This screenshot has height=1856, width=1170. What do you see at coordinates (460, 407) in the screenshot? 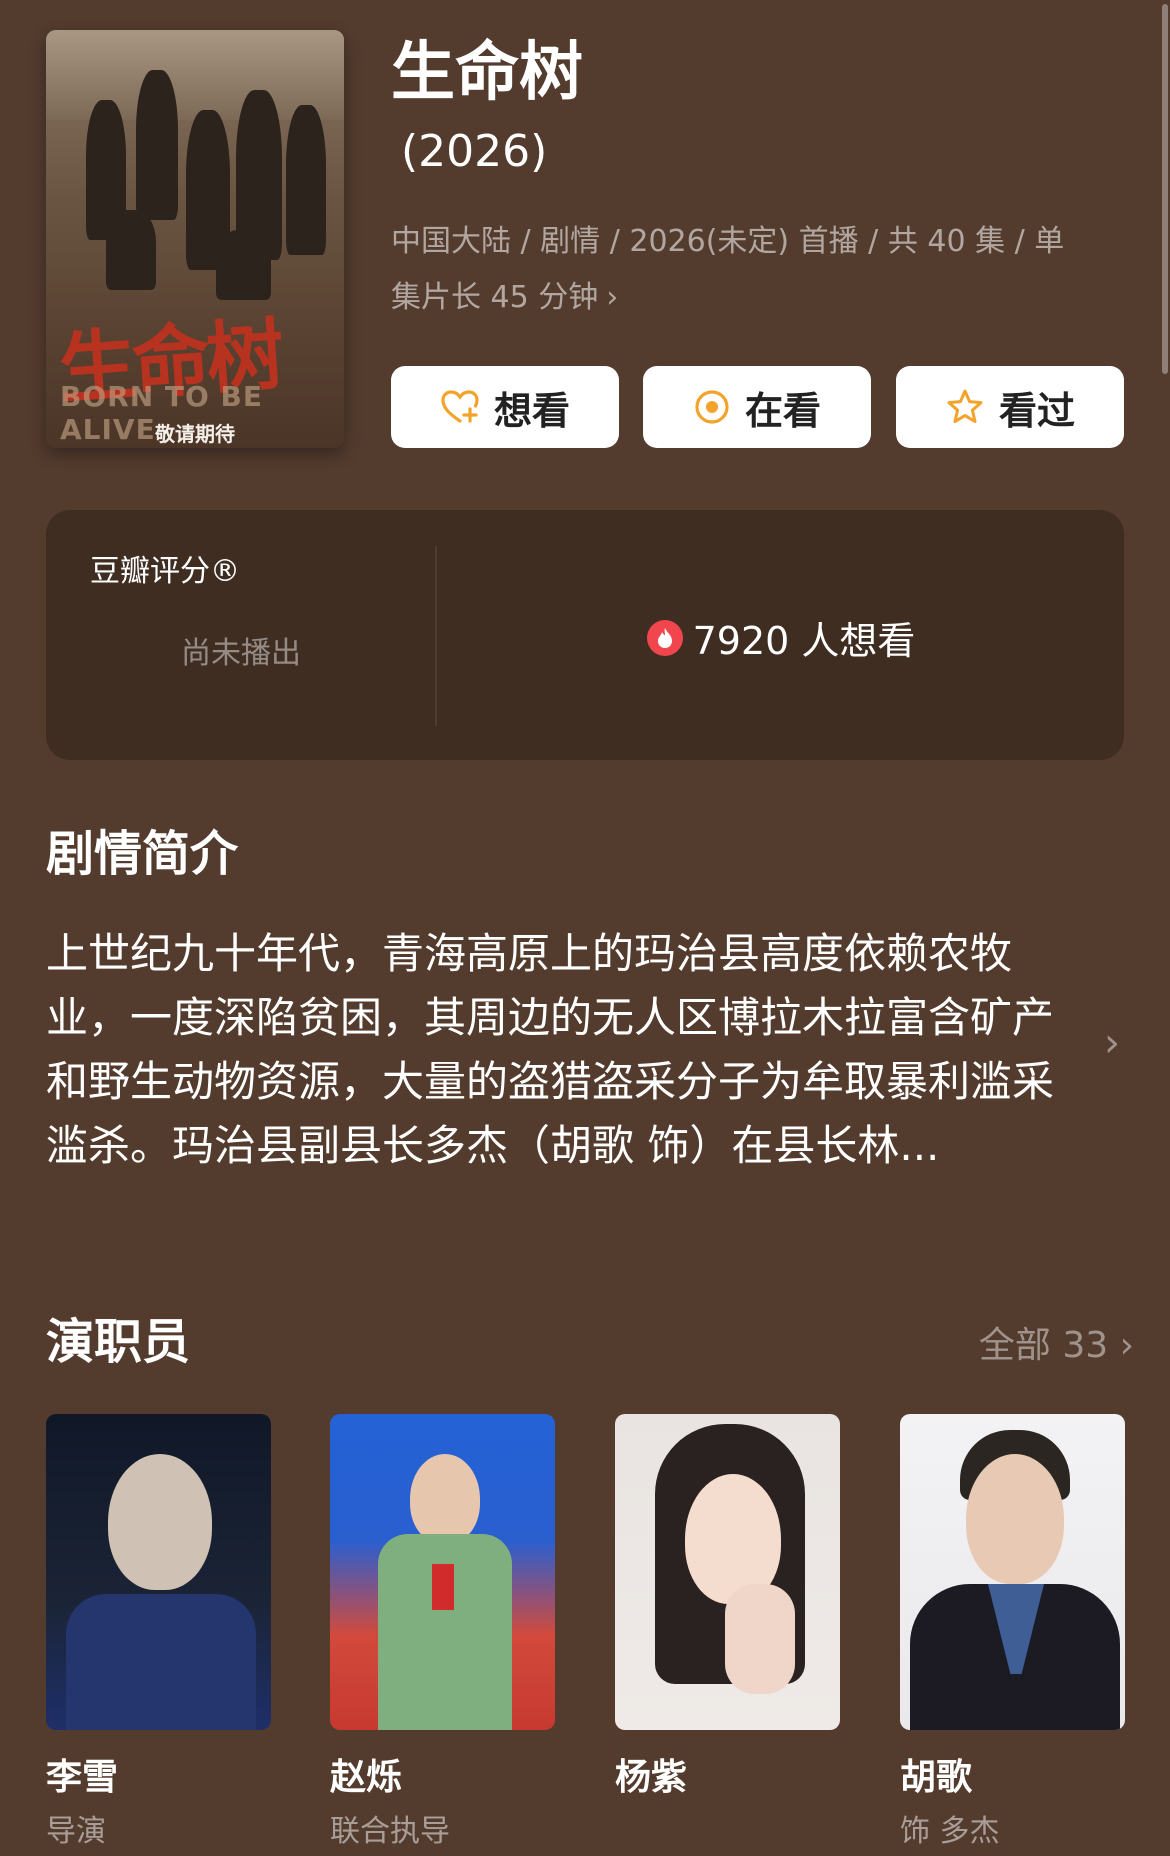
I see `heart-plus-icon` at bounding box center [460, 407].